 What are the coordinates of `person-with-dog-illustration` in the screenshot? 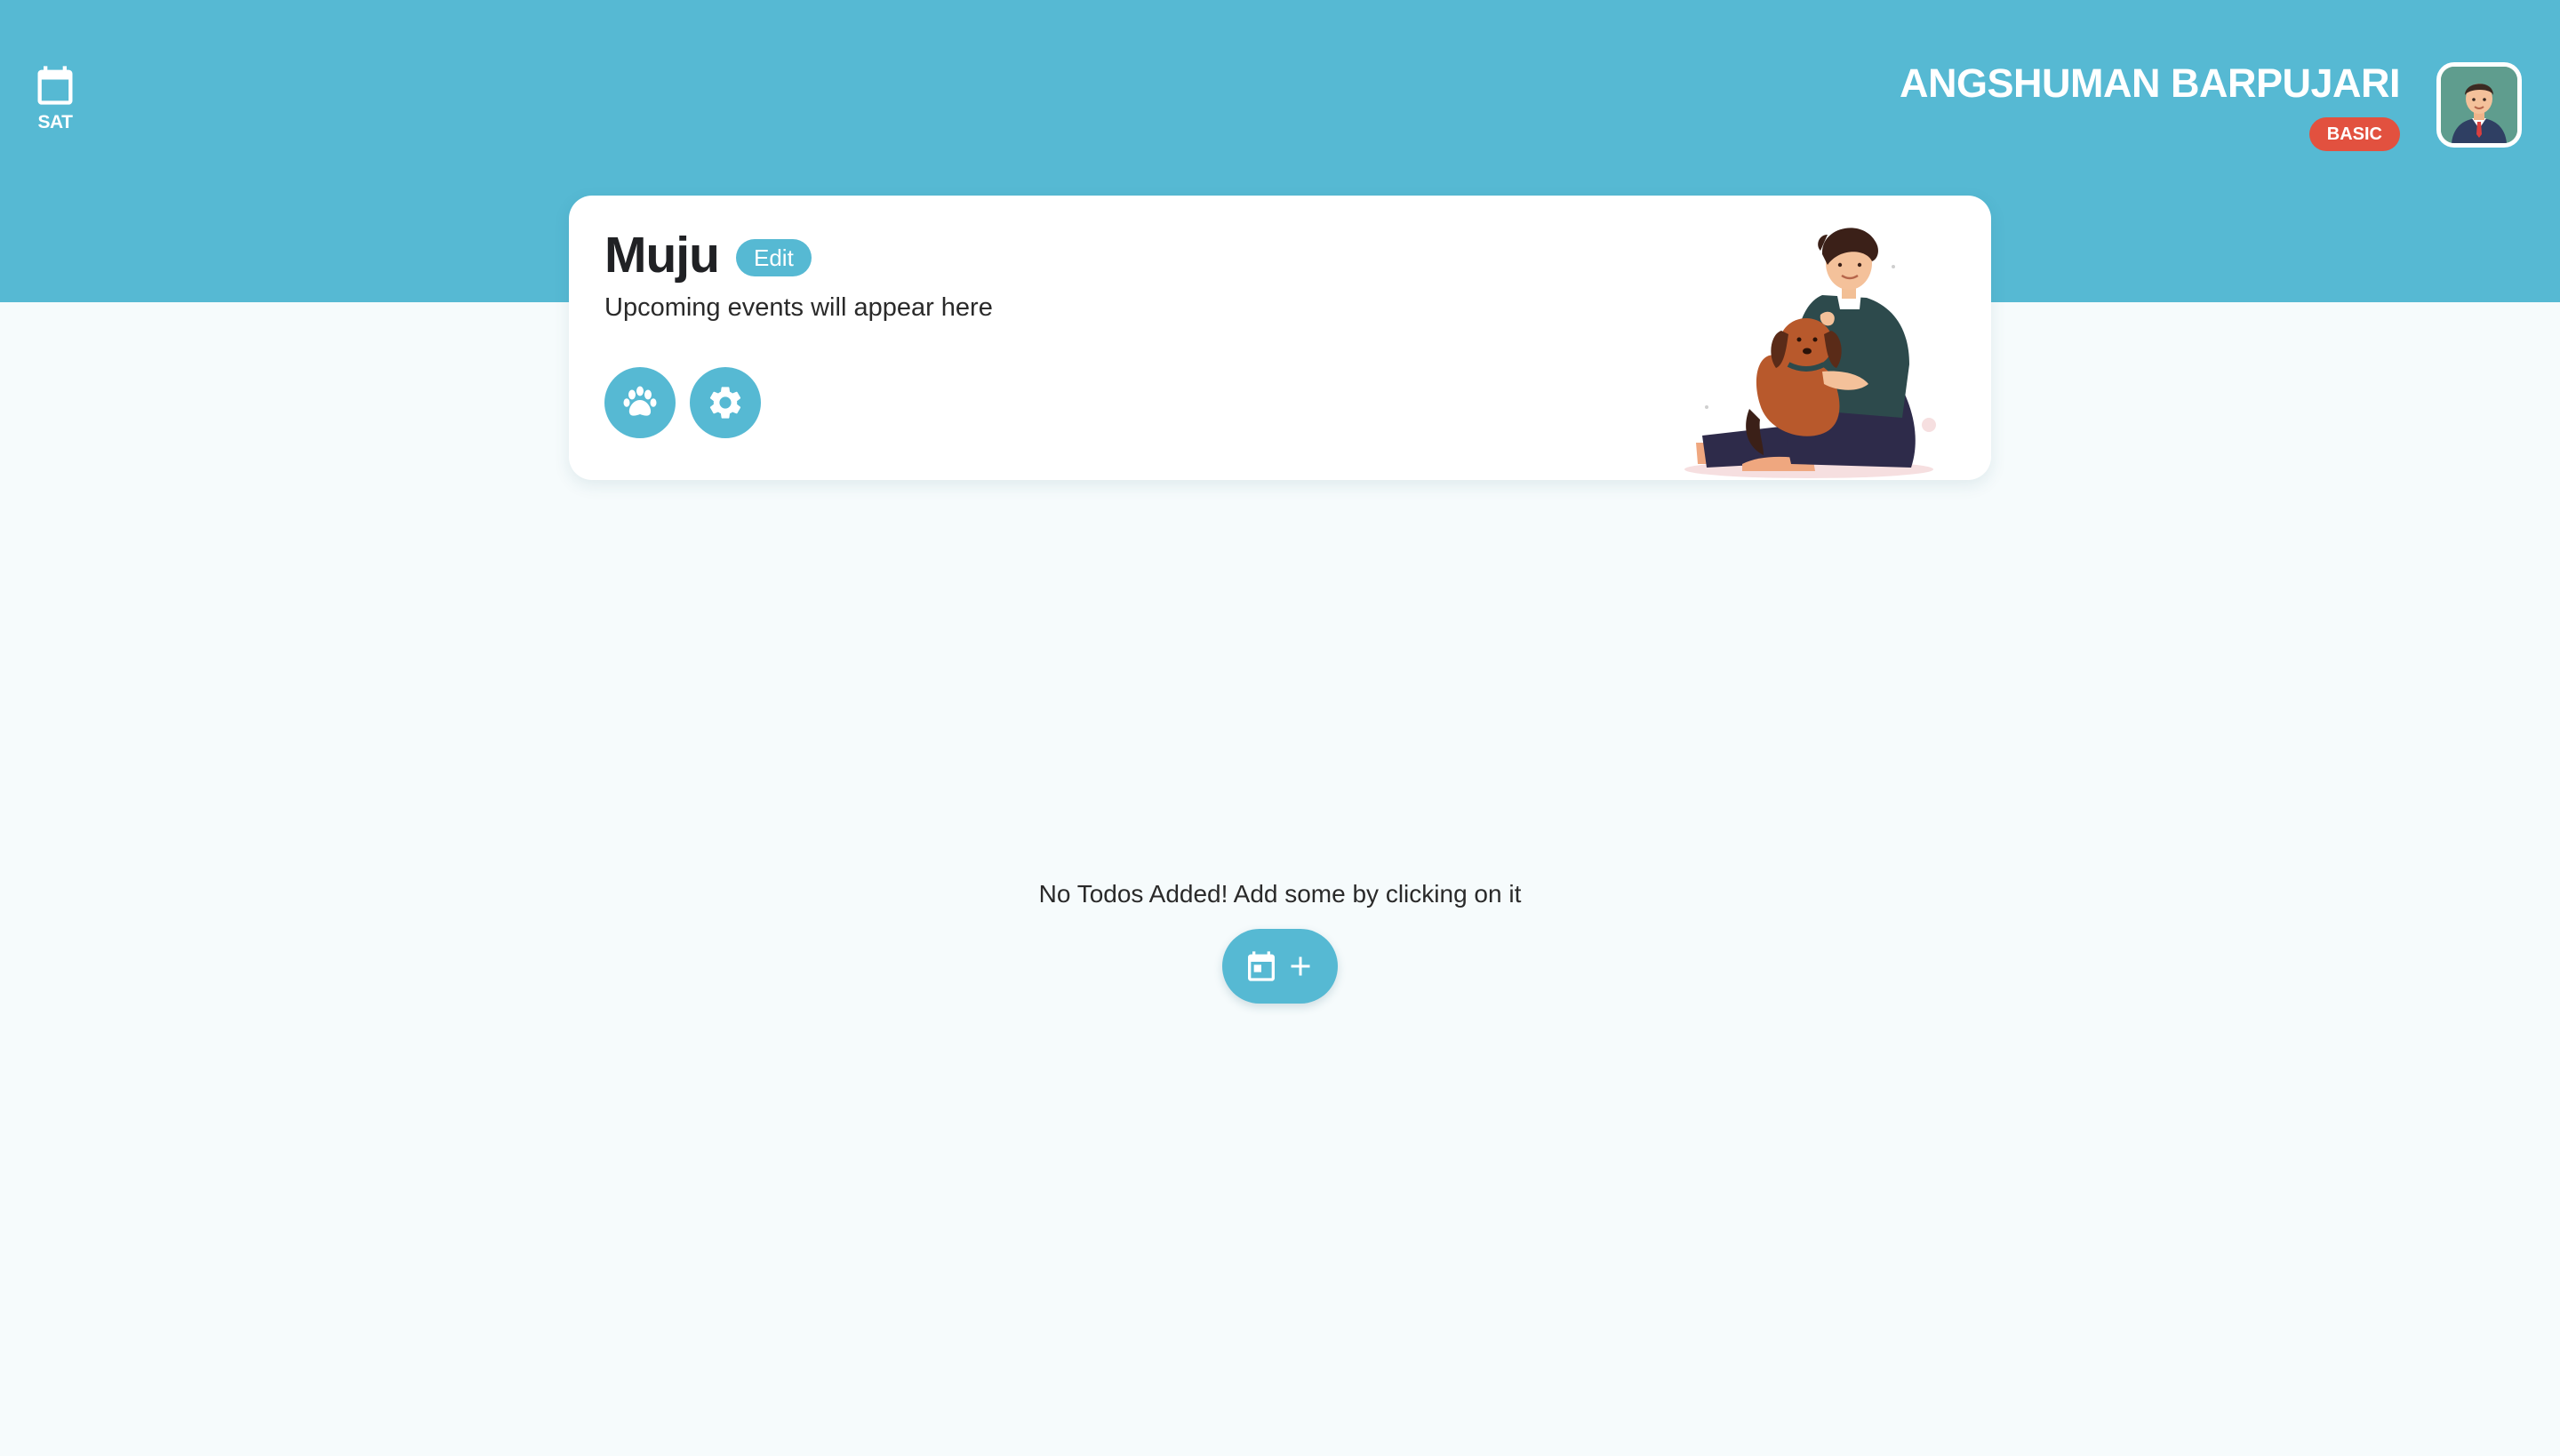 It's located at (1810, 353).